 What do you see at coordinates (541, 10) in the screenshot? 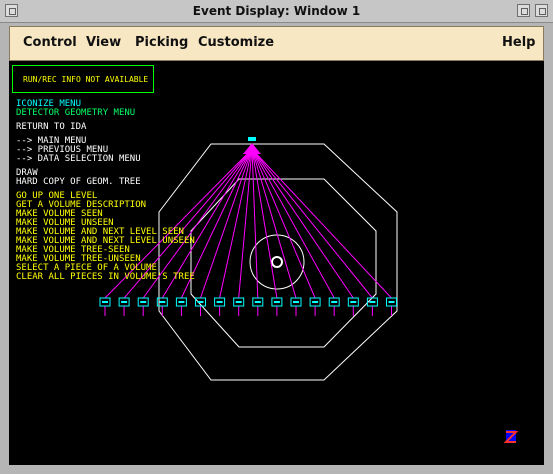
I see `maximize-icon` at bounding box center [541, 10].